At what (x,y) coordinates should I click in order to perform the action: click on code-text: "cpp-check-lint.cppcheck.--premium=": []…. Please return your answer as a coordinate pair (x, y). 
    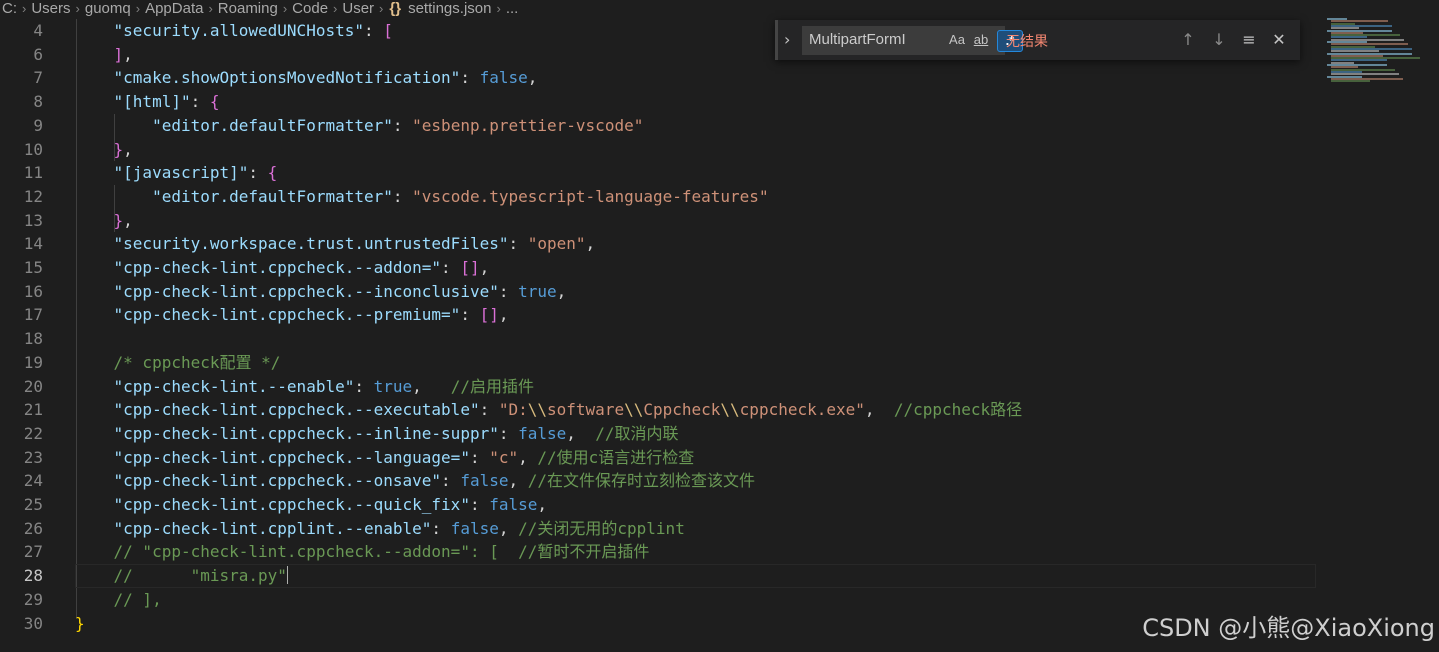
    Looking at the image, I should click on (292, 315).